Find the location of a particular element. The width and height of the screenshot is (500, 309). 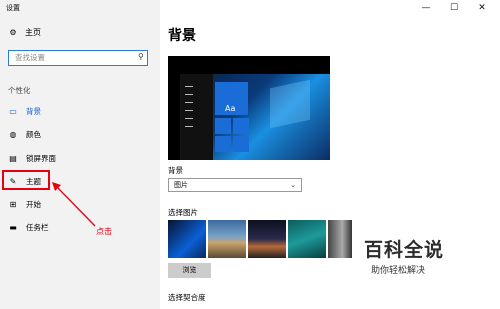

start-icon: ⊞ is located at coordinates (13, 204).